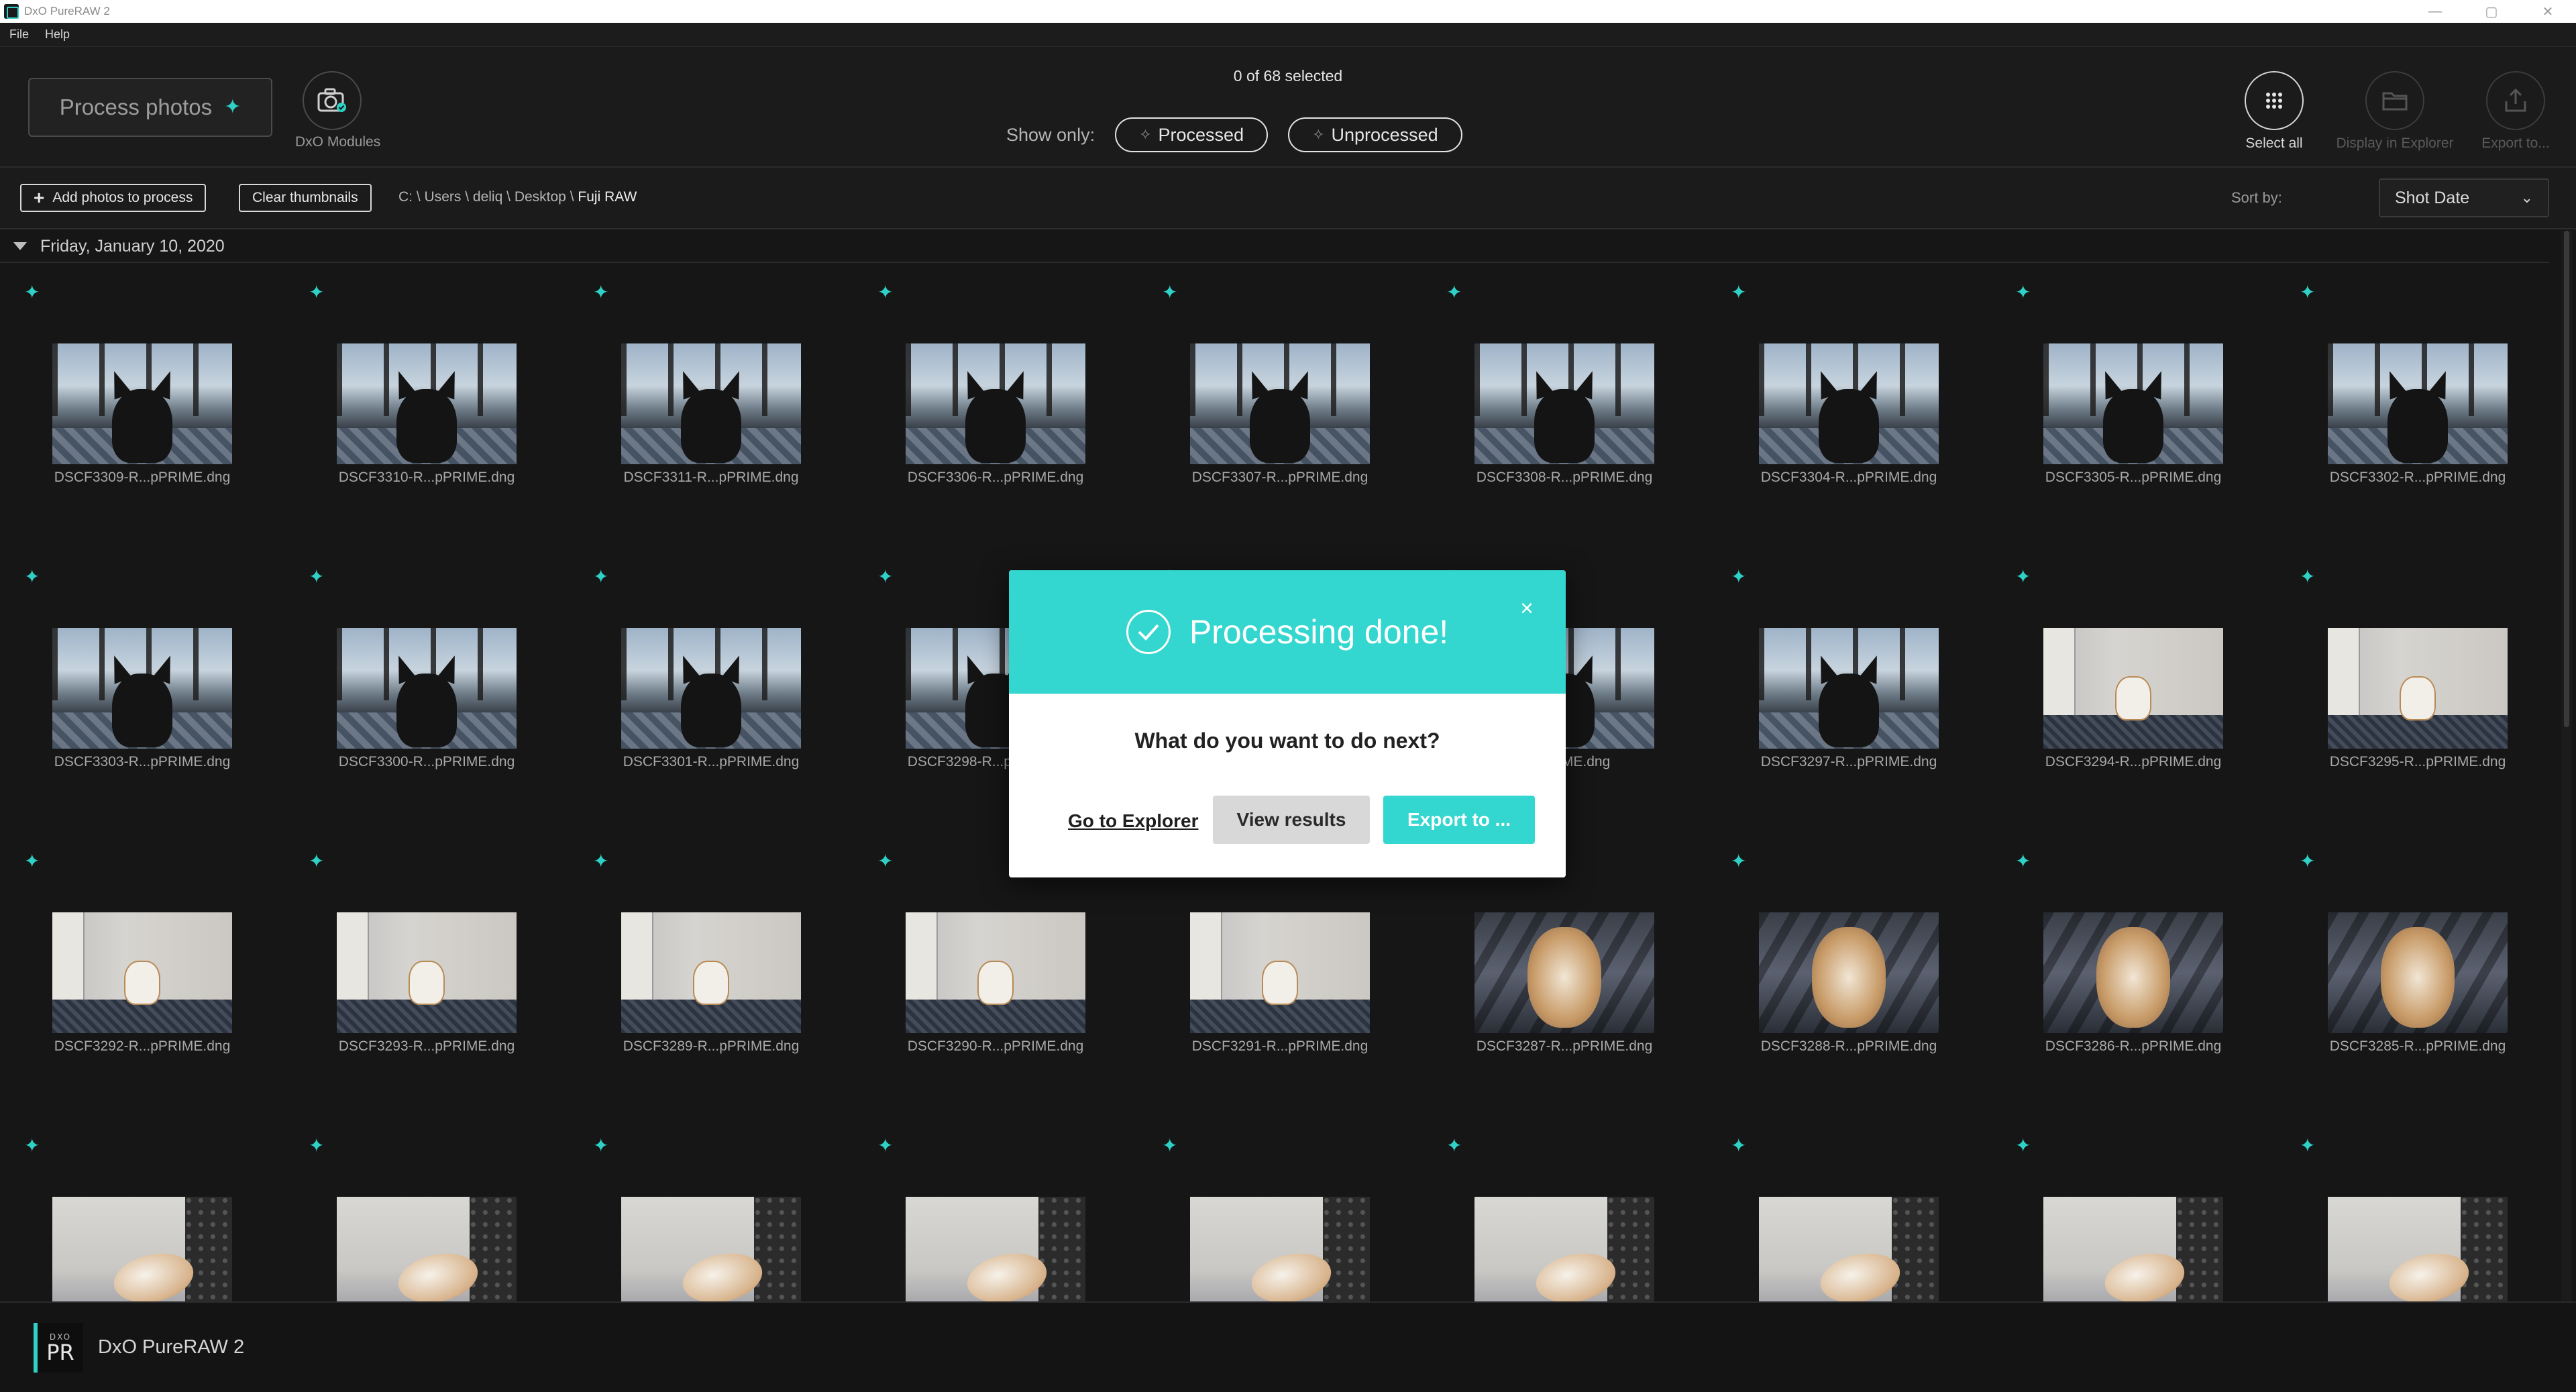  Describe the element at coordinates (443, 197) in the screenshot. I see `breadcrumb-item: Users` at that location.